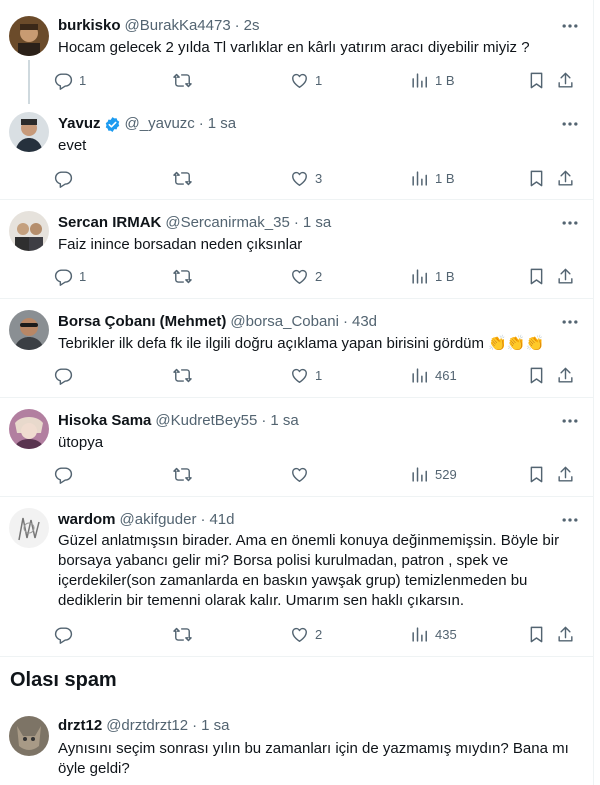  Describe the element at coordinates (433, 474) in the screenshot. I see `views-button: 529` at that location.